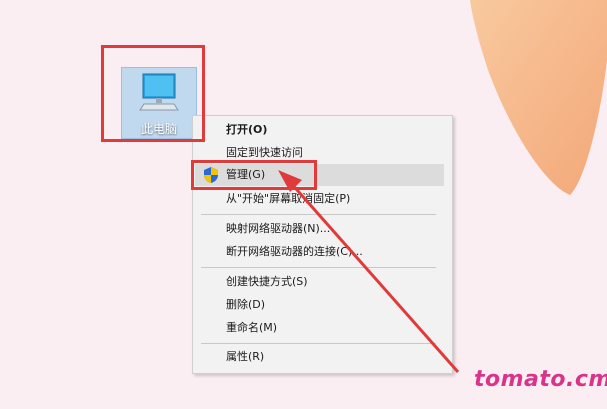 This screenshot has height=409, width=607. Describe the element at coordinates (319, 357) in the screenshot. I see `menu-item-properties: 属性(R)` at that location.